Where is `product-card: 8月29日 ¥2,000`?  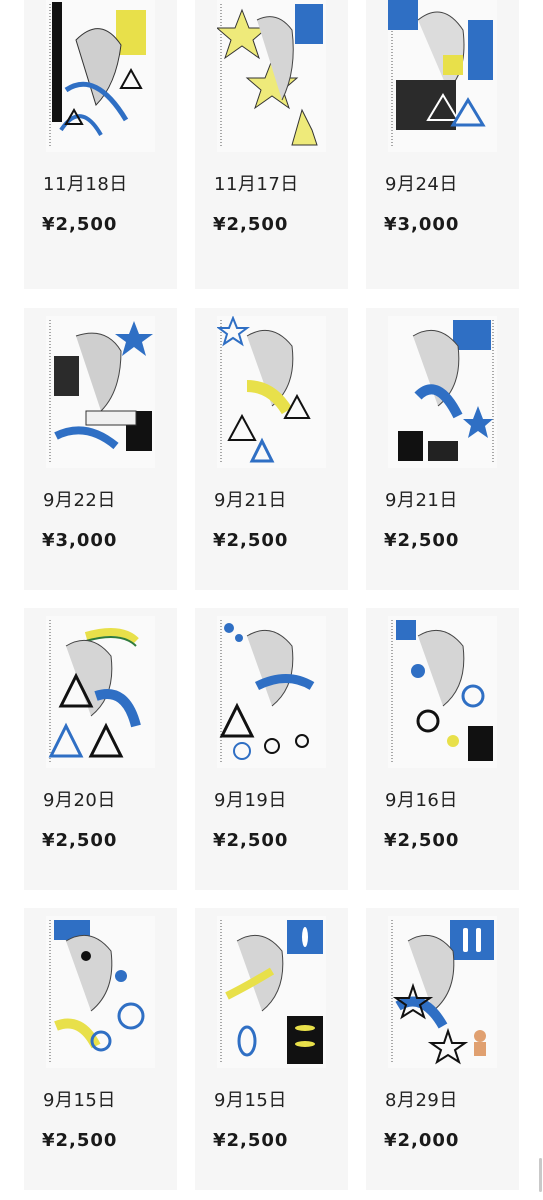
product-card: 8月29日 ¥2,000 is located at coordinates (442, 1049).